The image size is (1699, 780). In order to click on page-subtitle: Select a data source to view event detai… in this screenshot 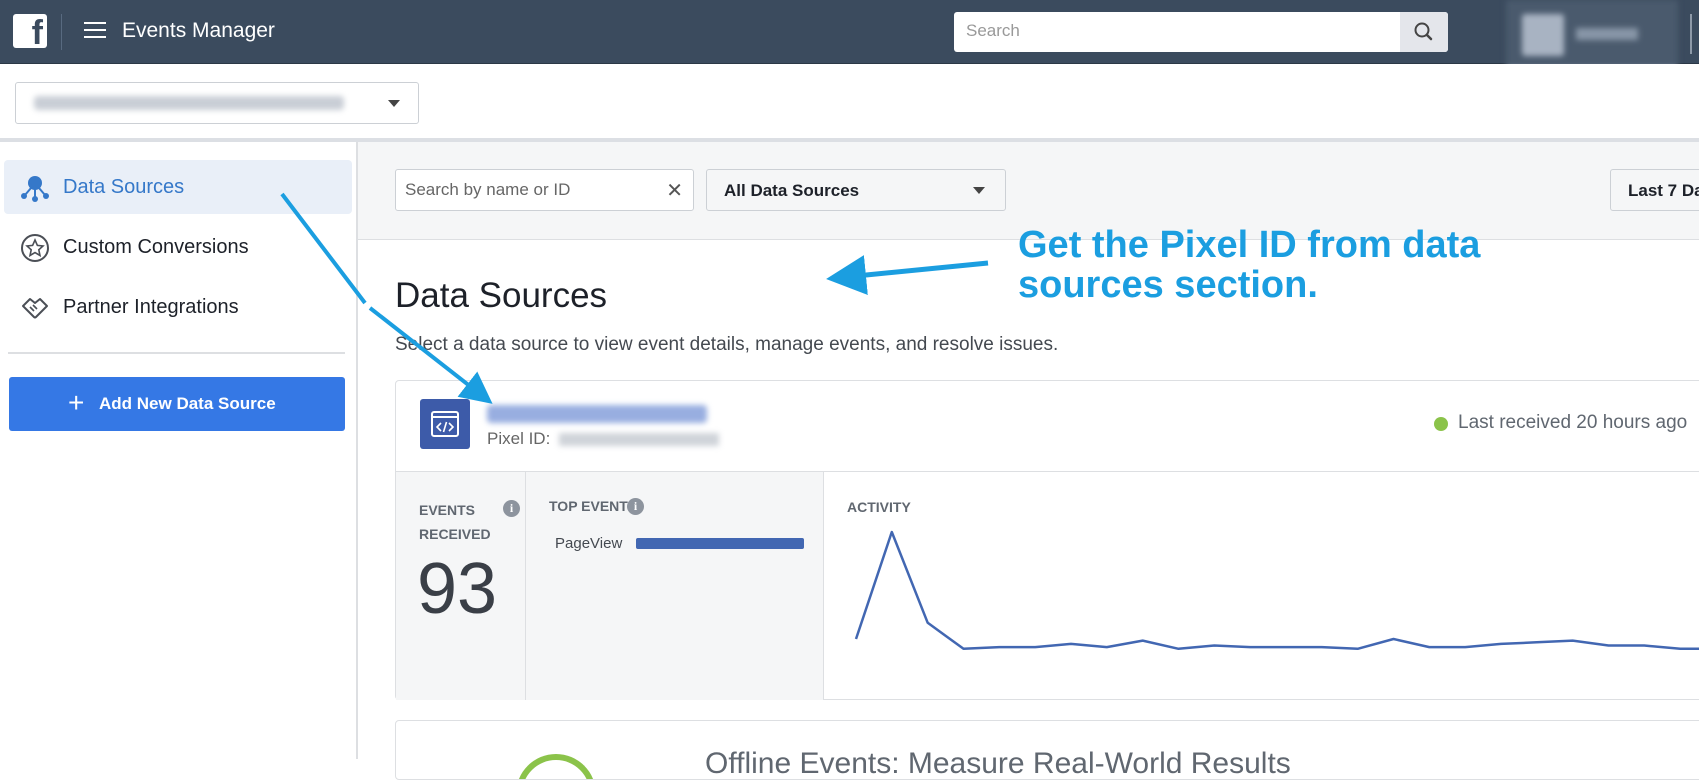, I will do `click(727, 344)`.